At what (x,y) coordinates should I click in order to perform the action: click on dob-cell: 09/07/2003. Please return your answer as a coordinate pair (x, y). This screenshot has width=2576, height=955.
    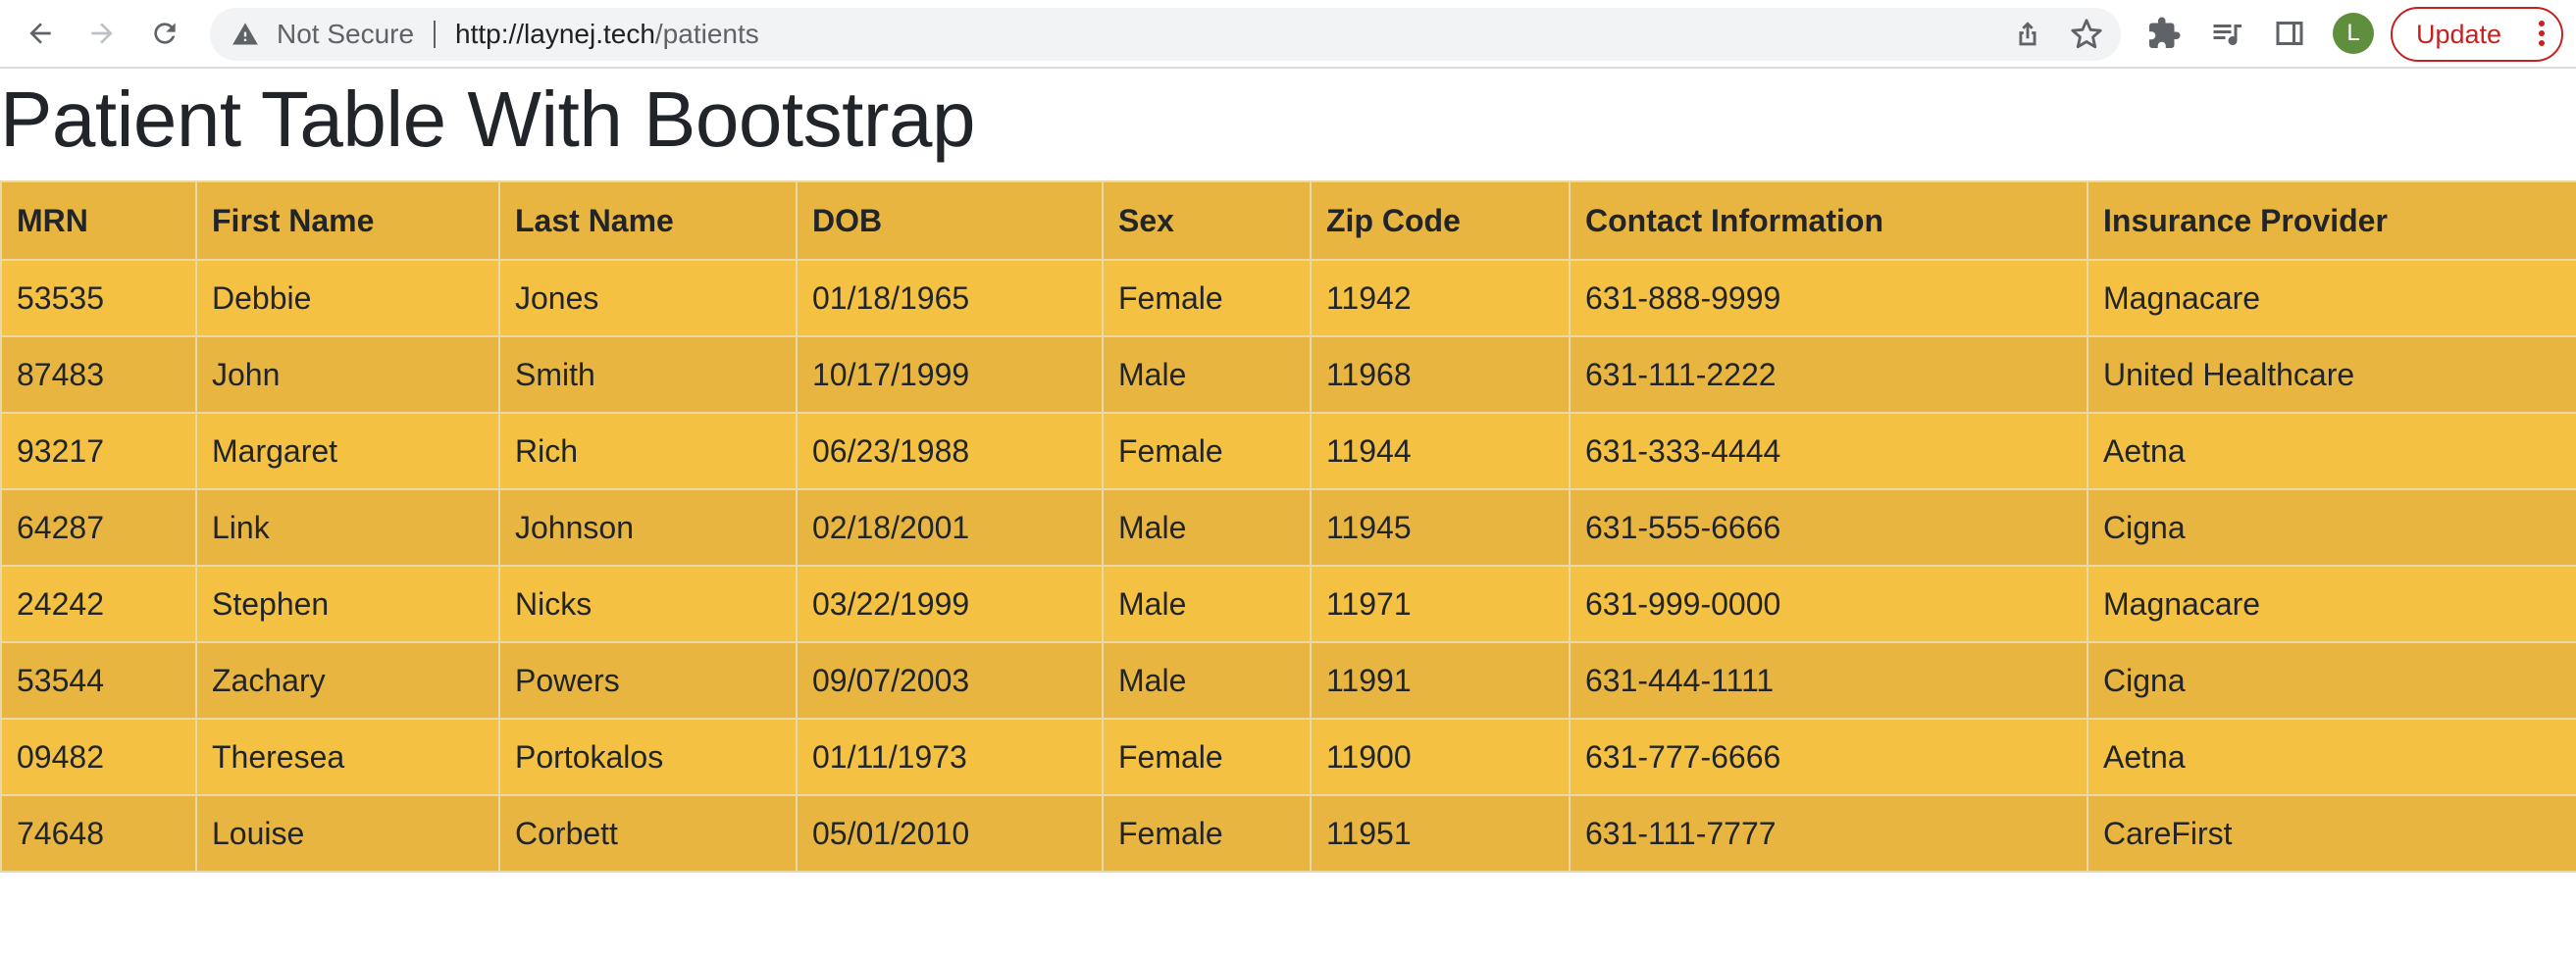
    Looking at the image, I should click on (950, 680).